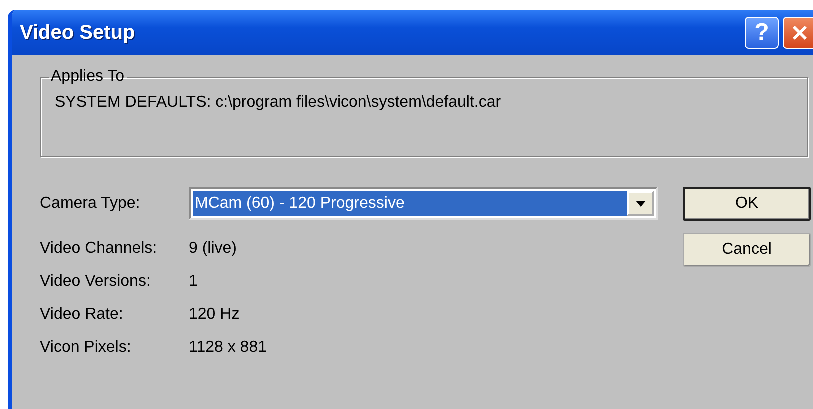  What do you see at coordinates (213, 248) in the screenshot?
I see `info-value: 9 (live)` at bounding box center [213, 248].